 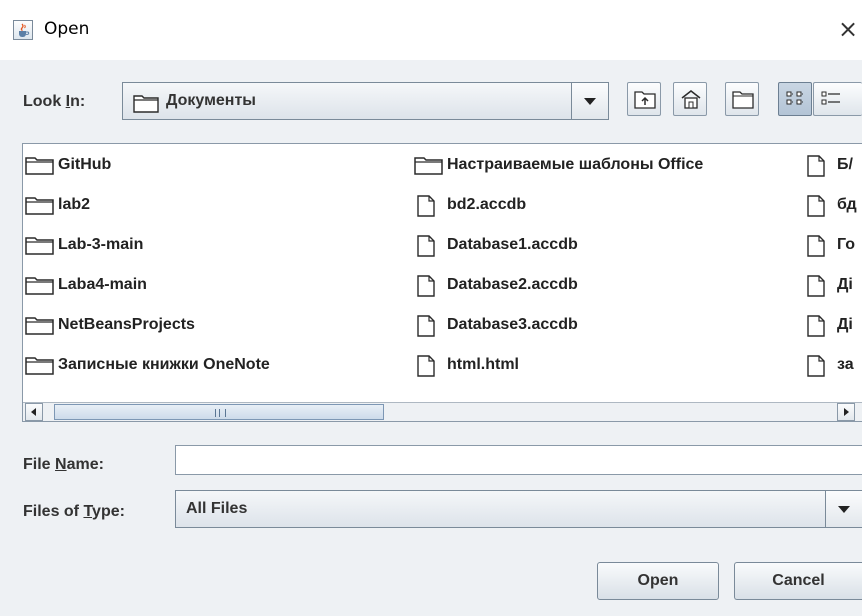 What do you see at coordinates (126, 324) in the screenshot?
I see `item-name: NetBeansProjects` at bounding box center [126, 324].